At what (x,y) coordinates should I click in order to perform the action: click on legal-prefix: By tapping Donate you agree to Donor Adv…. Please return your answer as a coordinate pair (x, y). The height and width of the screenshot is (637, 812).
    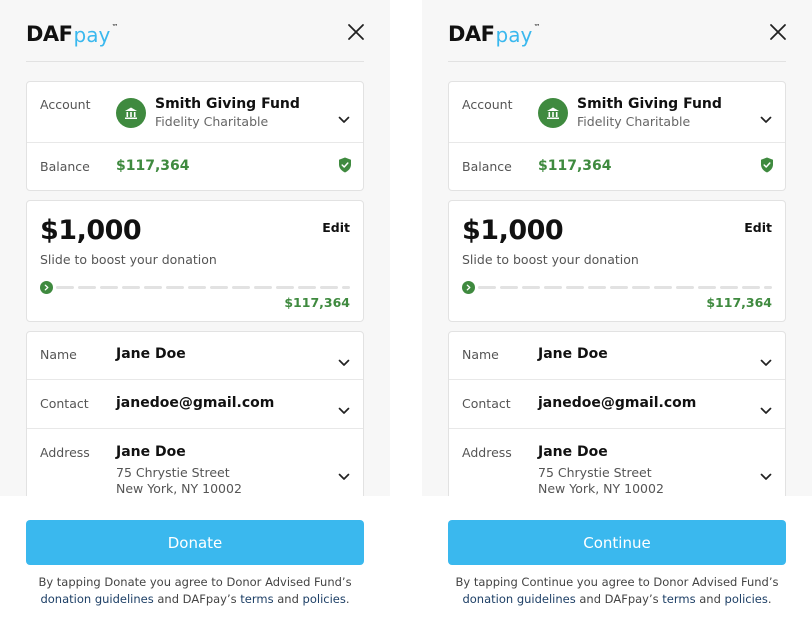
    Looking at the image, I should click on (195, 582).